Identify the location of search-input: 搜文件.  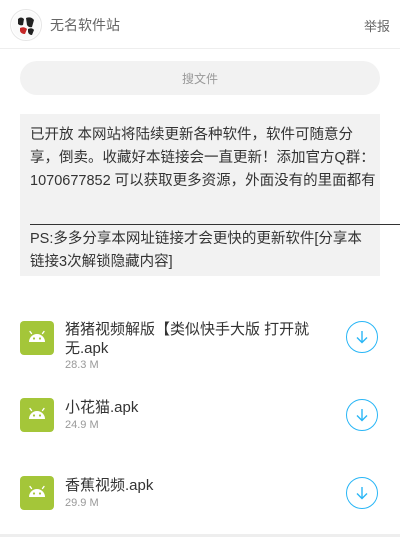
(200, 78).